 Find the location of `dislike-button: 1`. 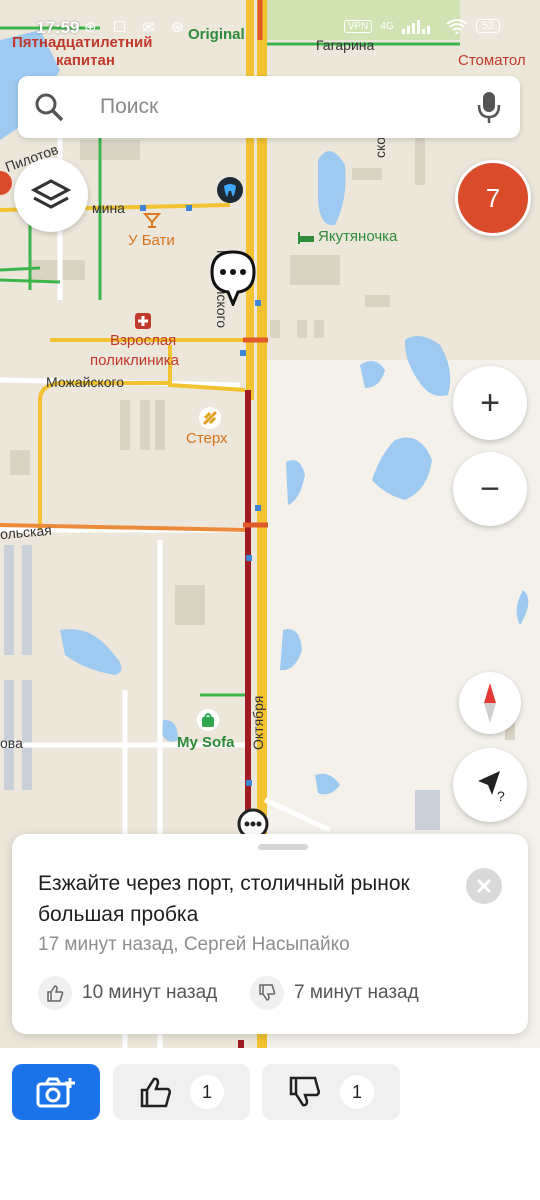

dislike-button: 1 is located at coordinates (331, 1092).